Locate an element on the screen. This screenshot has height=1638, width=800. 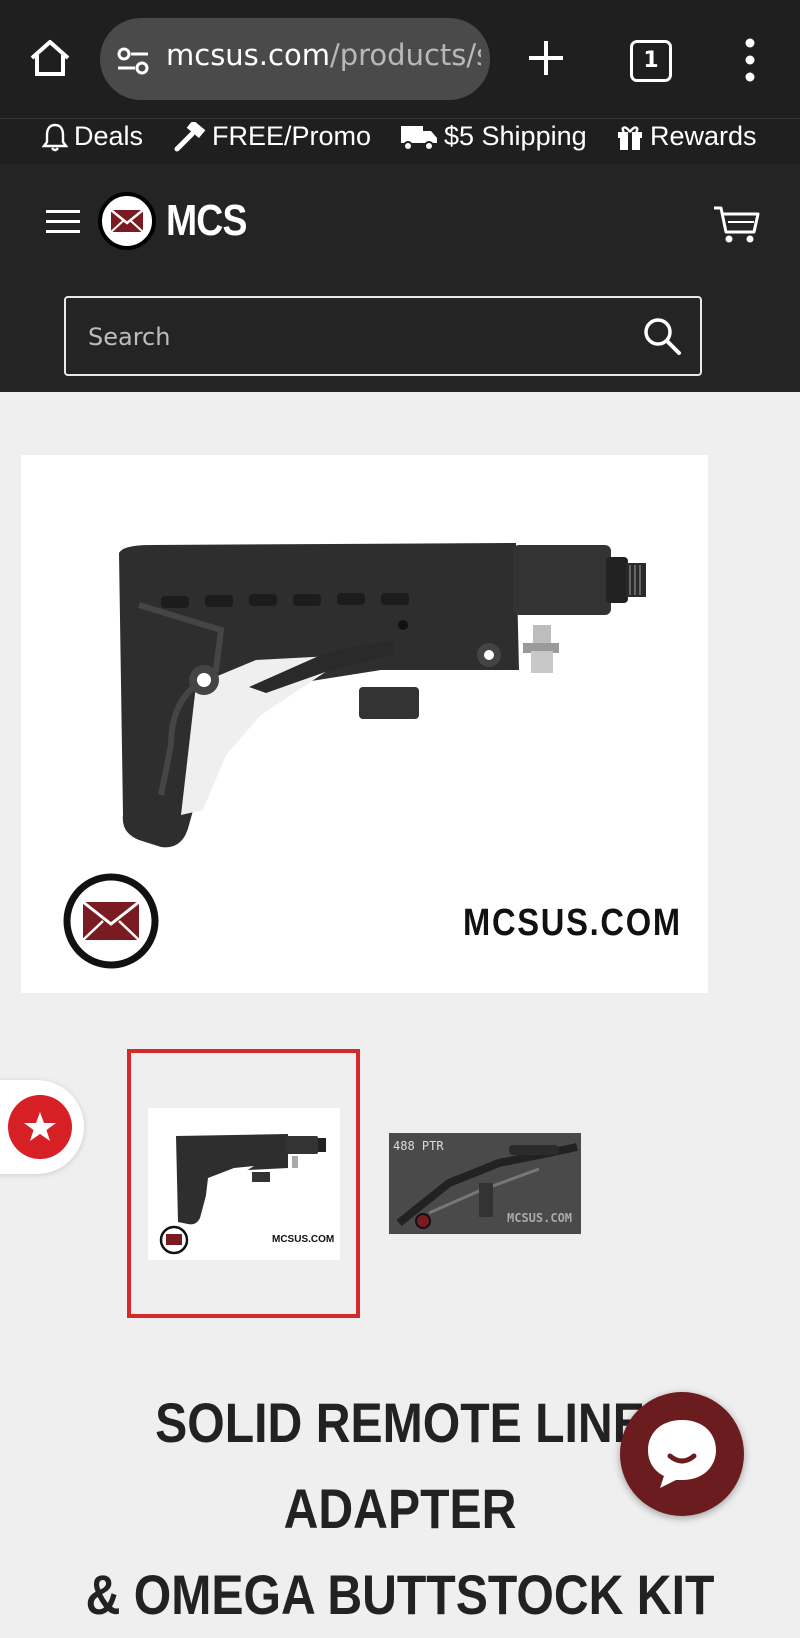
rewards-button is located at coordinates (40, 1127).